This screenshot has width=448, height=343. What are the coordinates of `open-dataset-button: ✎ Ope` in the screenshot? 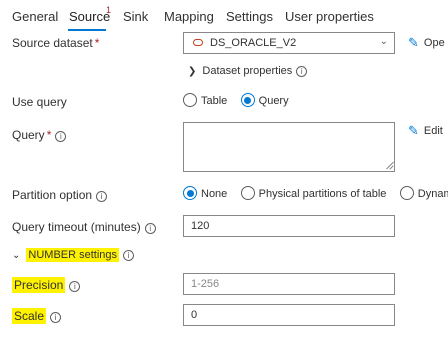 It's located at (426, 43).